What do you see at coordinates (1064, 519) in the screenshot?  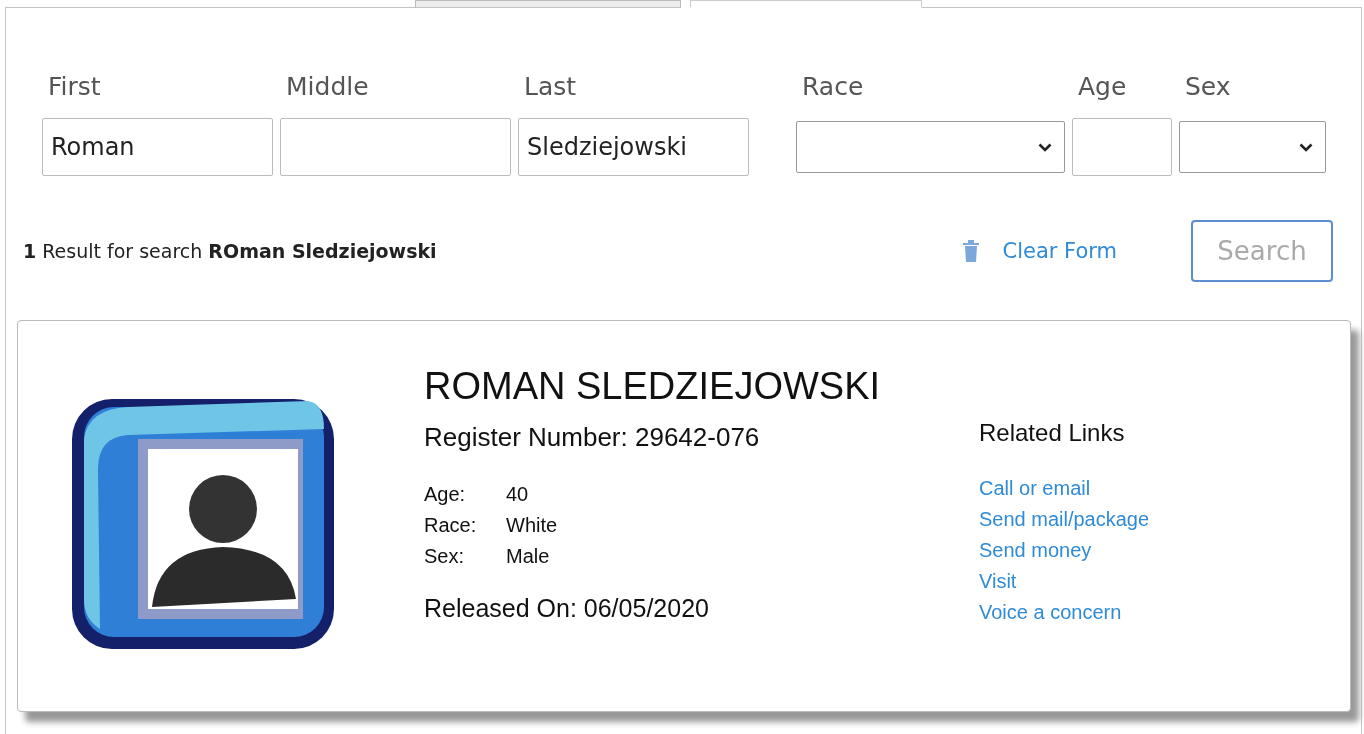 I see `related-link: Send mail/package` at bounding box center [1064, 519].